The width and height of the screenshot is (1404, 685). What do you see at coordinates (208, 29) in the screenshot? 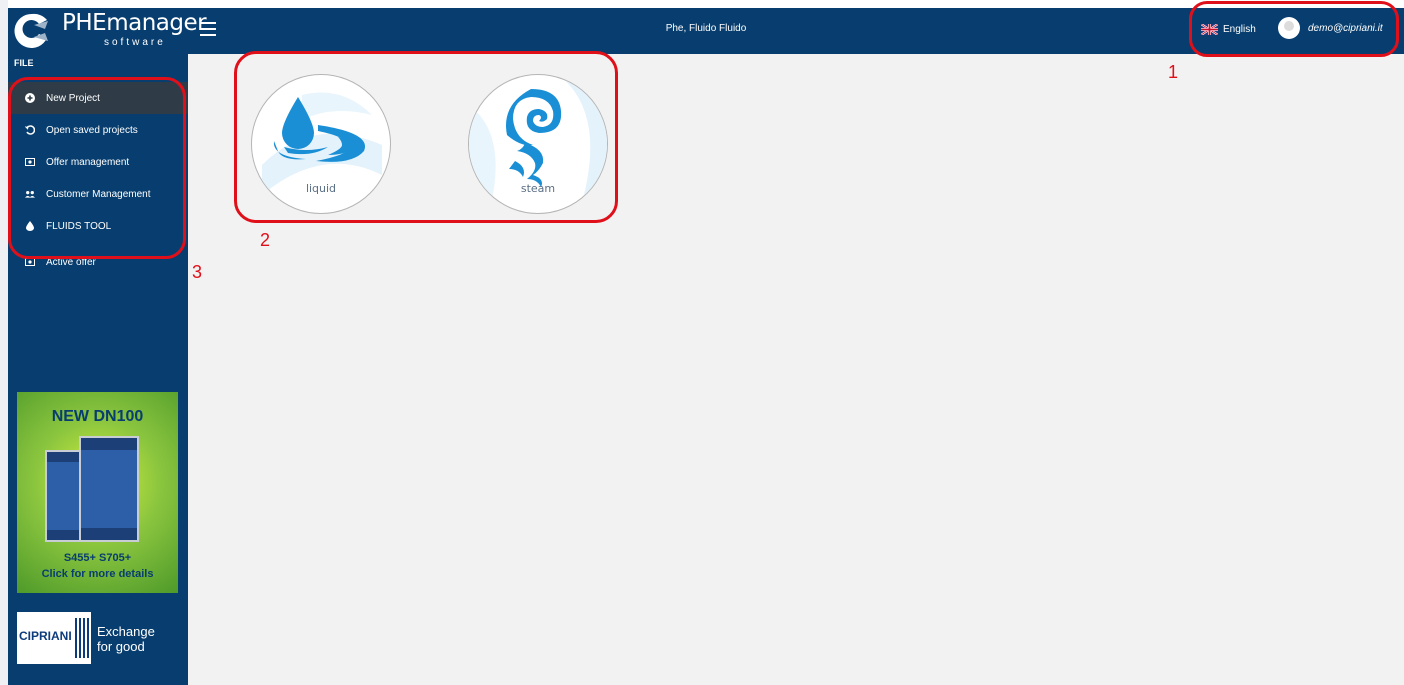
I see `hamburger-menu-icon` at bounding box center [208, 29].